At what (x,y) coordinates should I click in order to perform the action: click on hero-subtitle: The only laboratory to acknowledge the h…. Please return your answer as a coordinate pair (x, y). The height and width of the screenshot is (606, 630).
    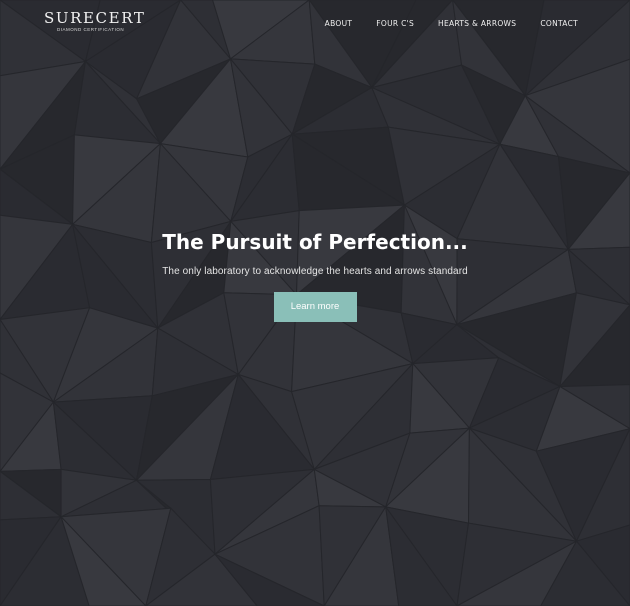
    Looking at the image, I should click on (315, 271).